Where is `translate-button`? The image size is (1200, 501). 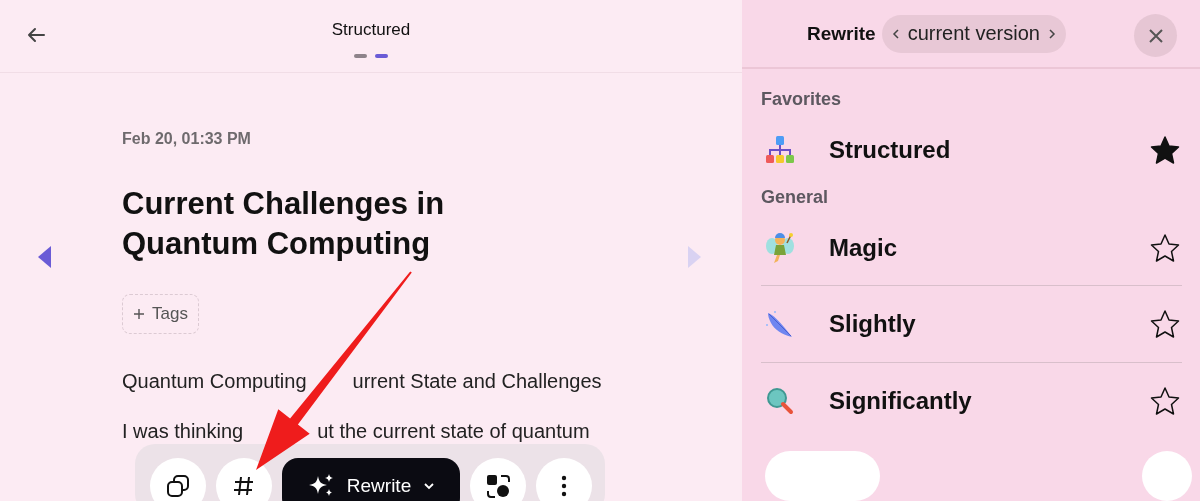 translate-button is located at coordinates (498, 479).